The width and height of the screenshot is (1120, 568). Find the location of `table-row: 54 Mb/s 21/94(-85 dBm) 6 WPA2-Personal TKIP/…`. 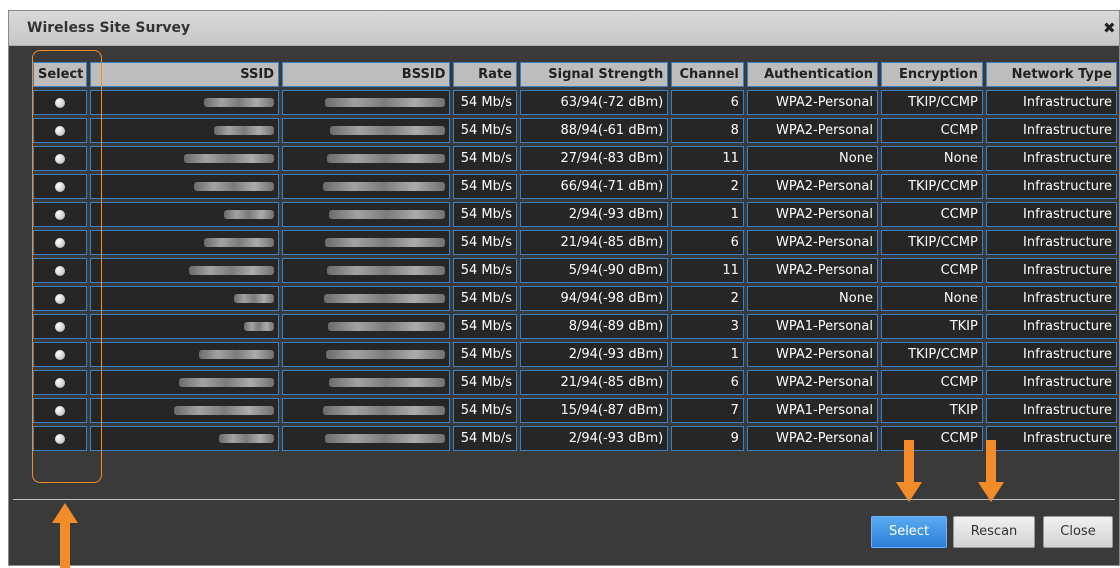

table-row: 54 Mb/s 21/94(-85 dBm) 6 WPA2-Personal TKIP/… is located at coordinates (575, 242).